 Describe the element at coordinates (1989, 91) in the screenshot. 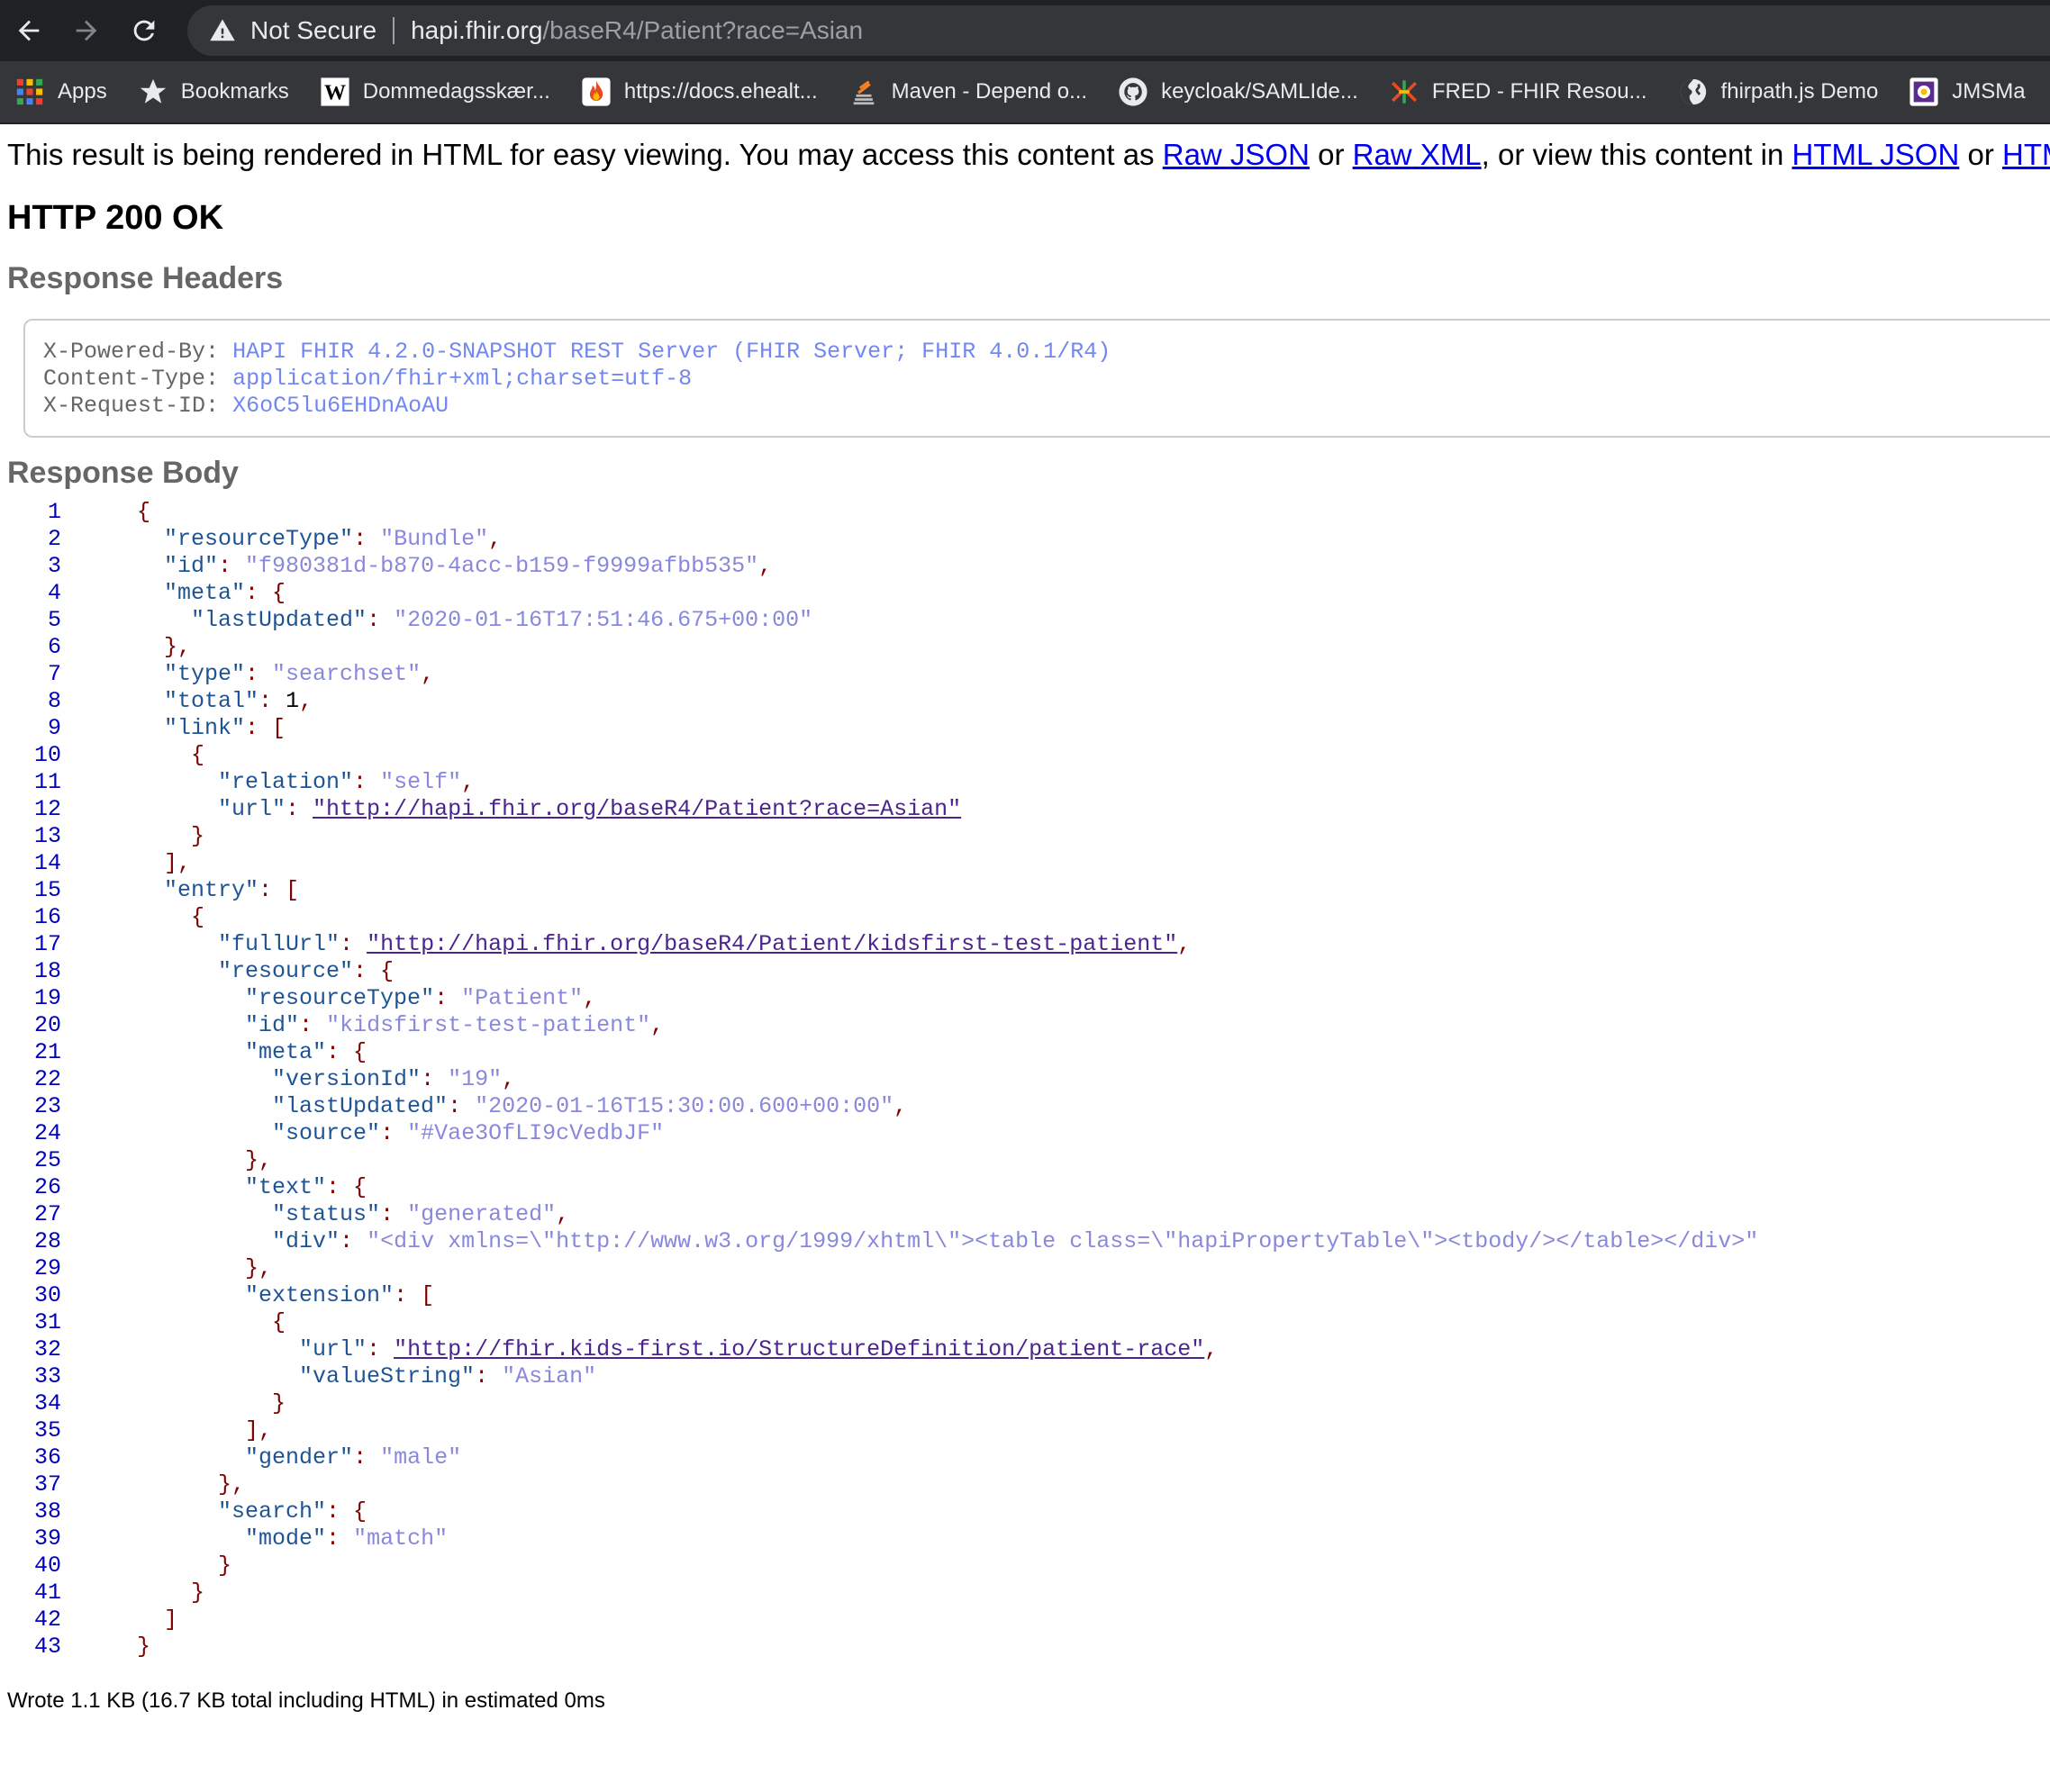

I see `bookmark-label: JMSMa` at that location.